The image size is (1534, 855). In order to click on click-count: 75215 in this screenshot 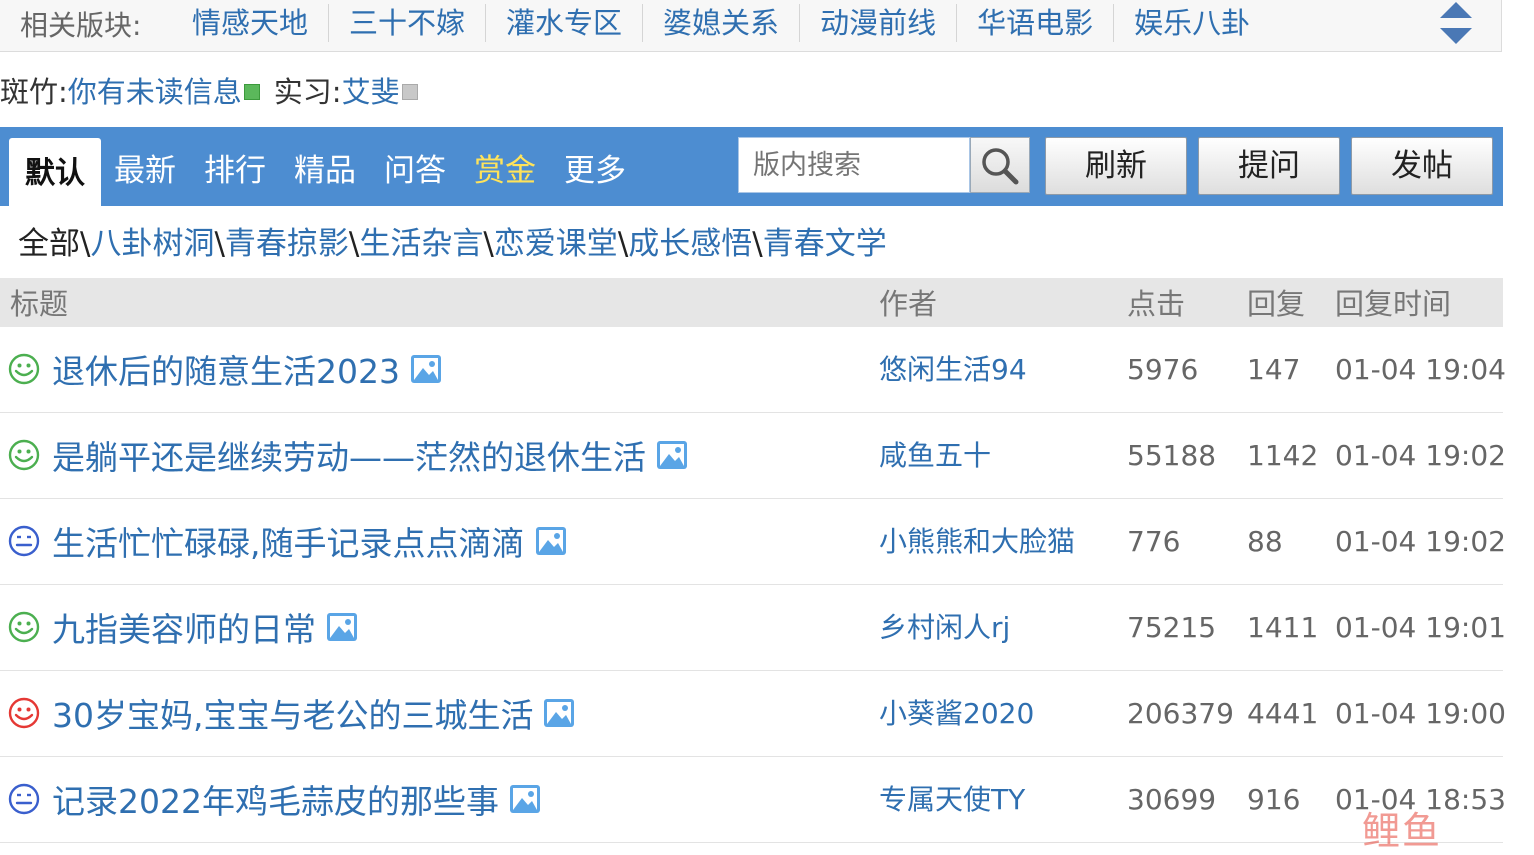, I will do `click(1172, 627)`.